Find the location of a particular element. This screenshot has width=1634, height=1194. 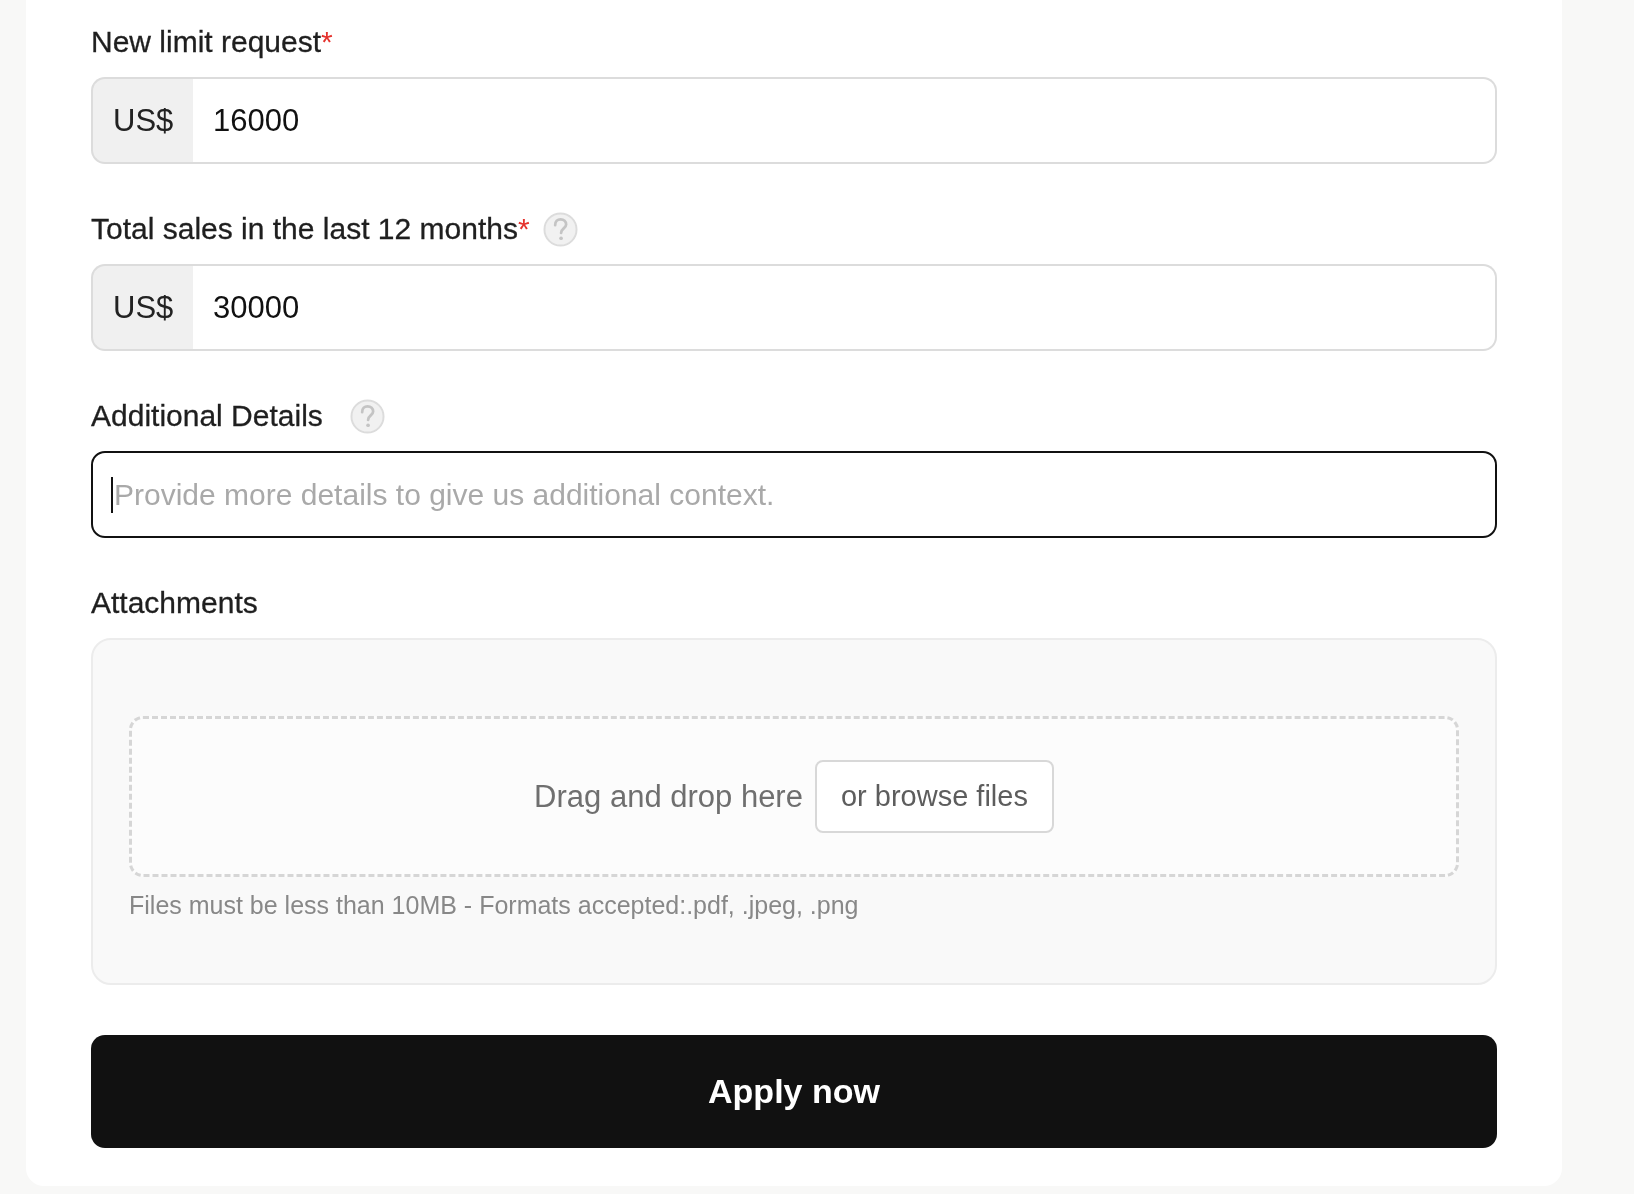

drop-zone-text: Drag and drop here is located at coordinates (668, 796).